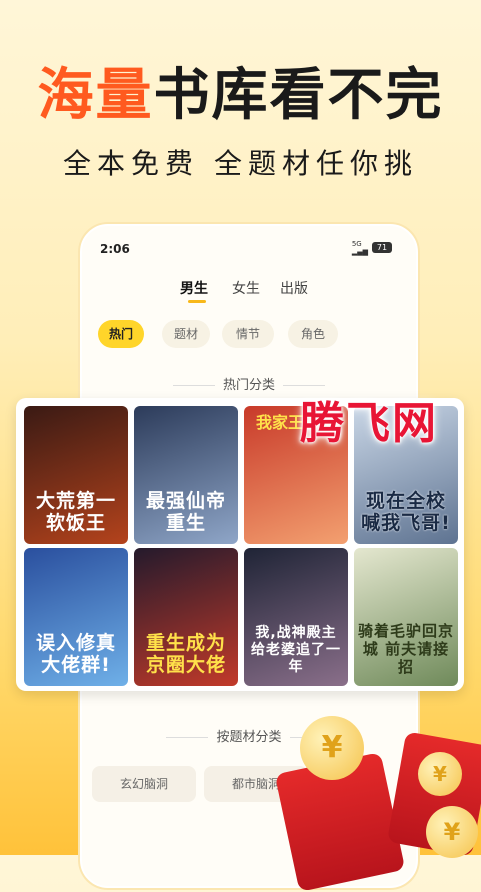 This screenshot has height=892, width=481. I want to click on signal-icon: 5G ▂▄▆, so click(359, 248).